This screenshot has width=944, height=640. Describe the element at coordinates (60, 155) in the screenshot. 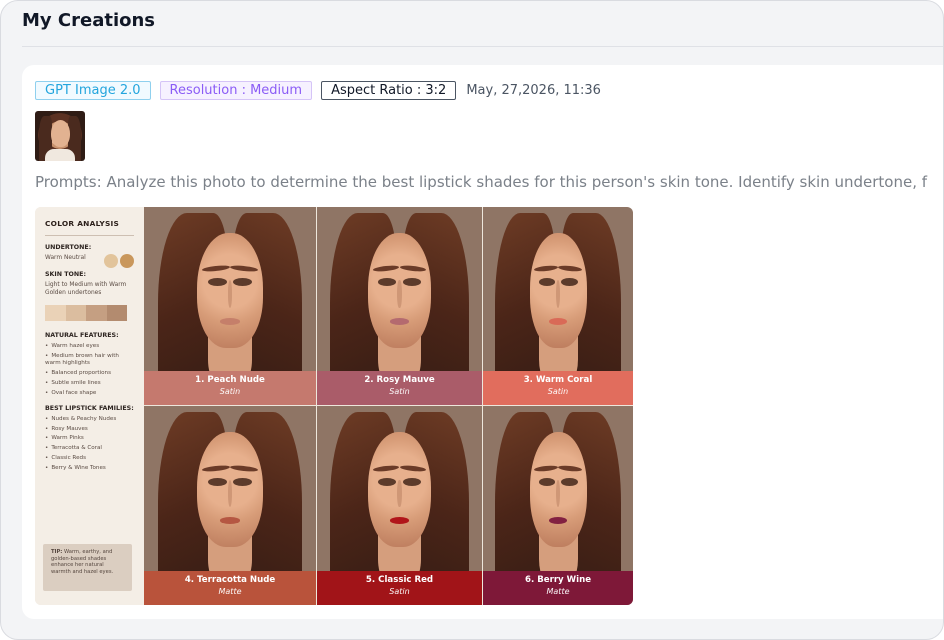

I see `thumbnail-shoulders` at that location.